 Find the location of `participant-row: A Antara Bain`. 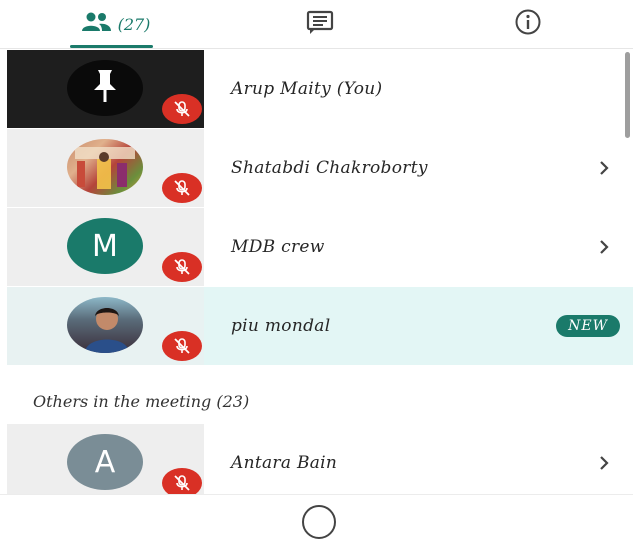

participant-row: A Antara Bain is located at coordinates (316, 459).